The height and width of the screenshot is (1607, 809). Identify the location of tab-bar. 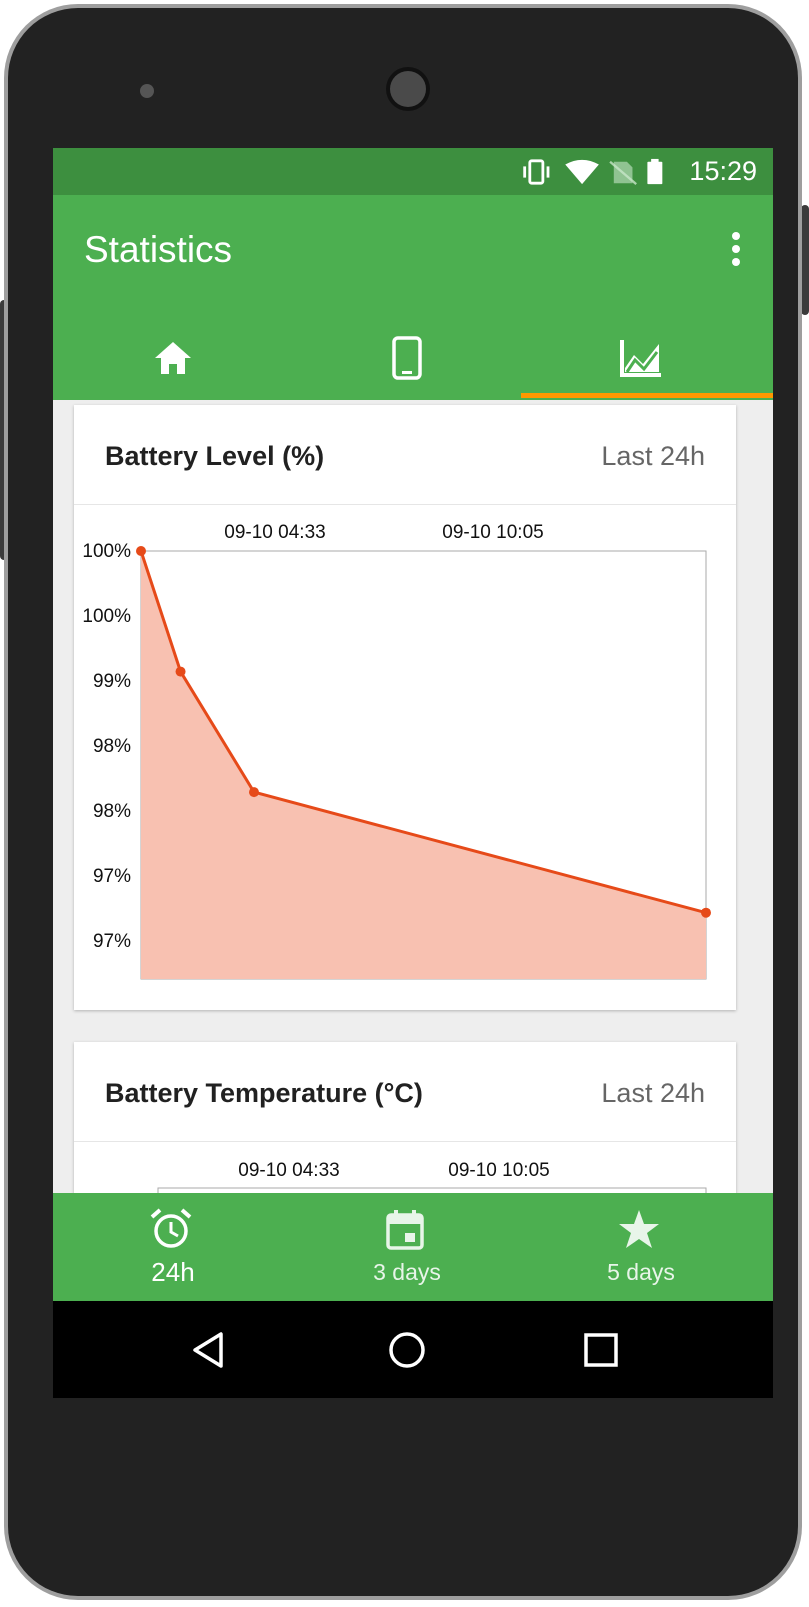
(413, 357).